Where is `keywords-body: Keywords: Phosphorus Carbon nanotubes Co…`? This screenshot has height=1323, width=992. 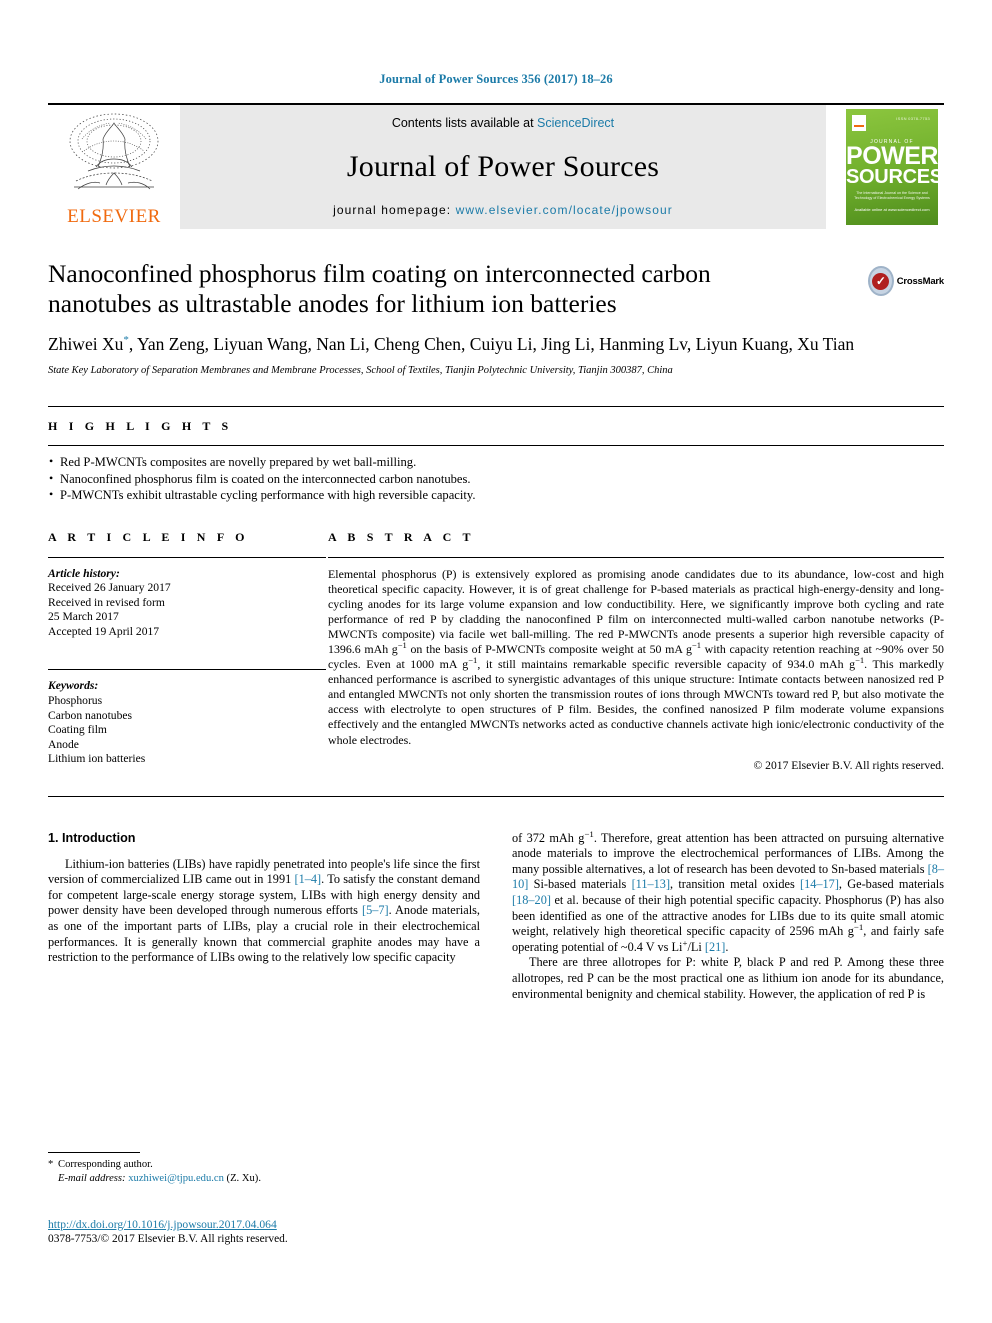
keywords-body: Keywords: Phosphorus Carbon nanotubes Co… is located at coordinates (187, 723).